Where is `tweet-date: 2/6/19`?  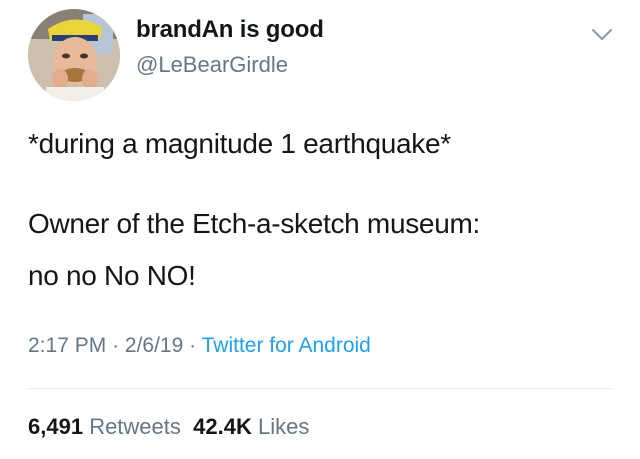
tweet-date: 2/6/19 is located at coordinates (154, 345).